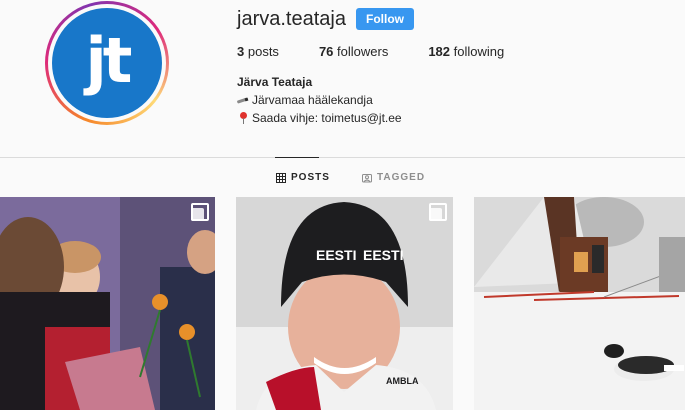  I want to click on bio-line: Saada vihje: toimetus@jt.ee, so click(319, 118).